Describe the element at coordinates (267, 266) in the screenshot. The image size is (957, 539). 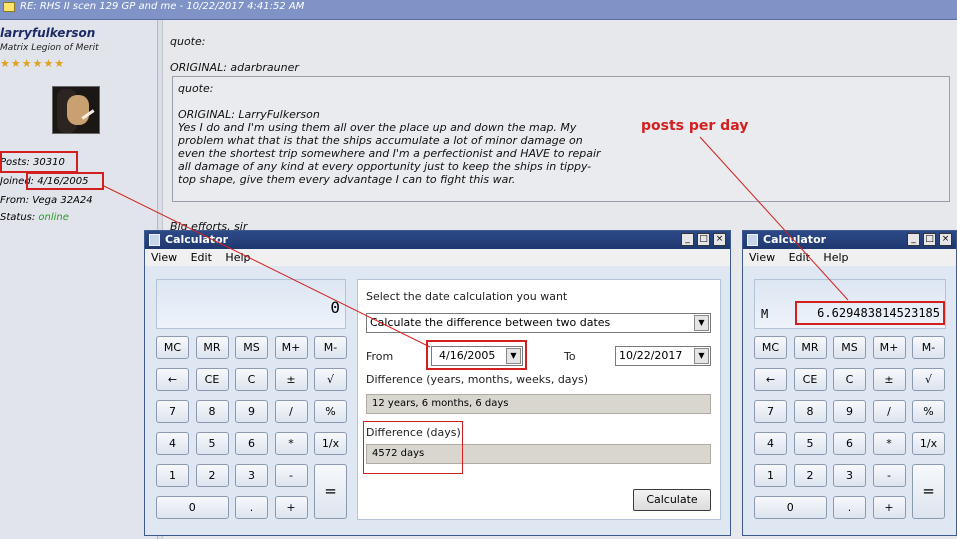
I see `joined-to-from-line` at that location.